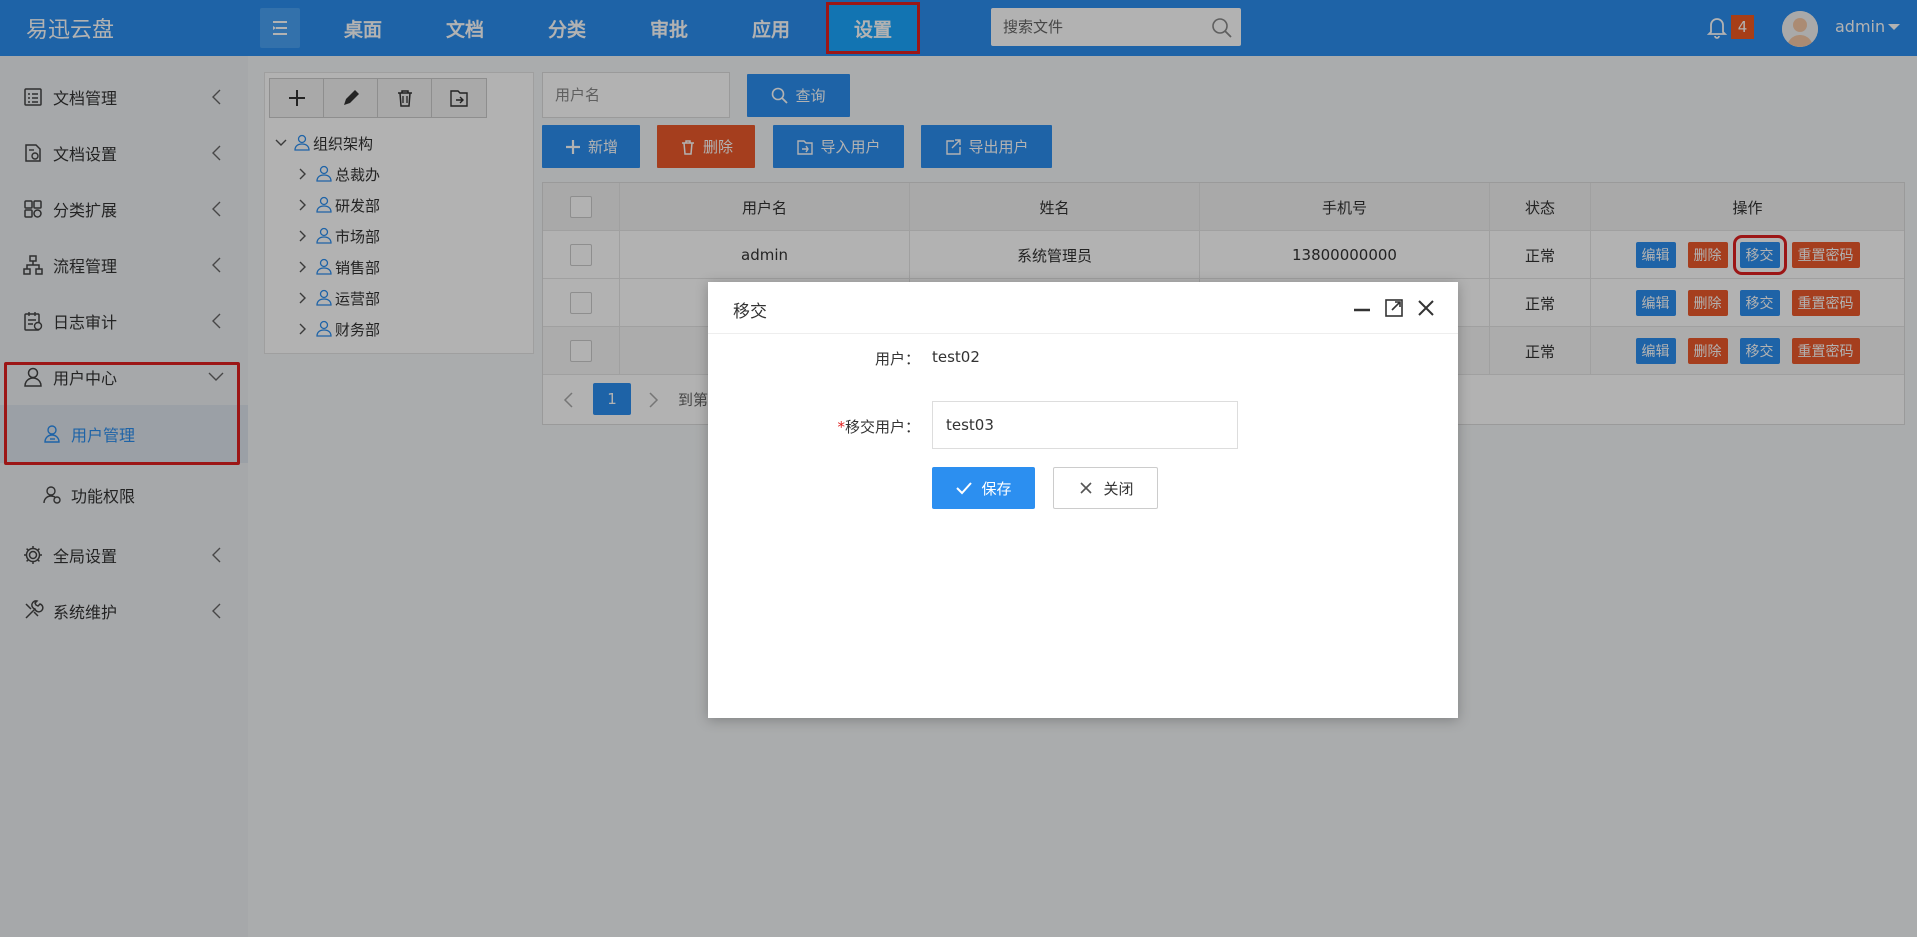  Describe the element at coordinates (956, 357) in the screenshot. I see `user-field-value: test02` at that location.